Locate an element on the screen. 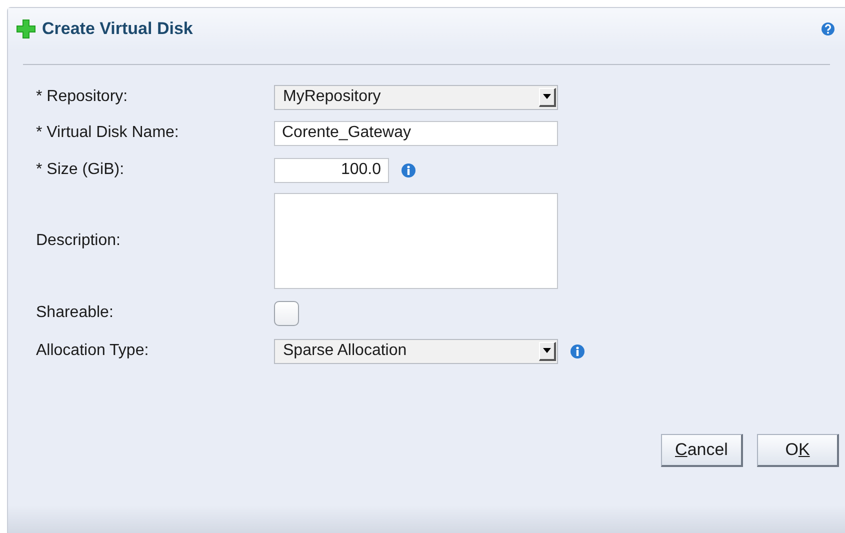 Image resolution: width=845 pixels, height=533 pixels. field-label: Shareable: is located at coordinates (75, 313).